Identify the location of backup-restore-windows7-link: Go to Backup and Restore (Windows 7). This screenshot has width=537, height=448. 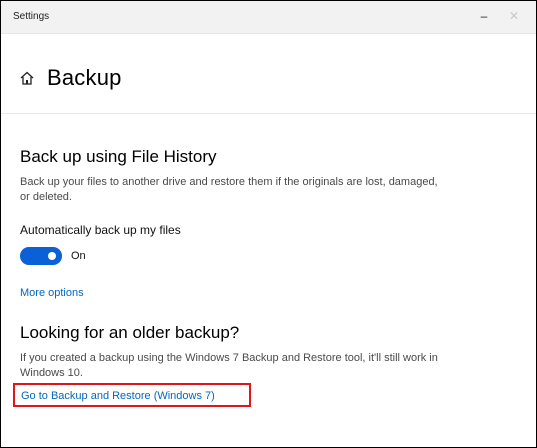
(118, 396).